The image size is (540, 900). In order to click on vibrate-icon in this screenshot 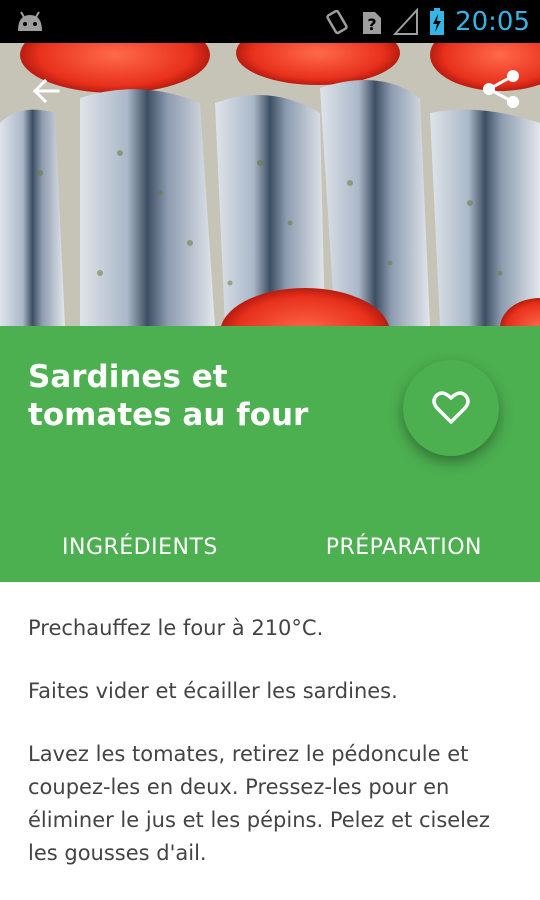, I will do `click(337, 22)`.